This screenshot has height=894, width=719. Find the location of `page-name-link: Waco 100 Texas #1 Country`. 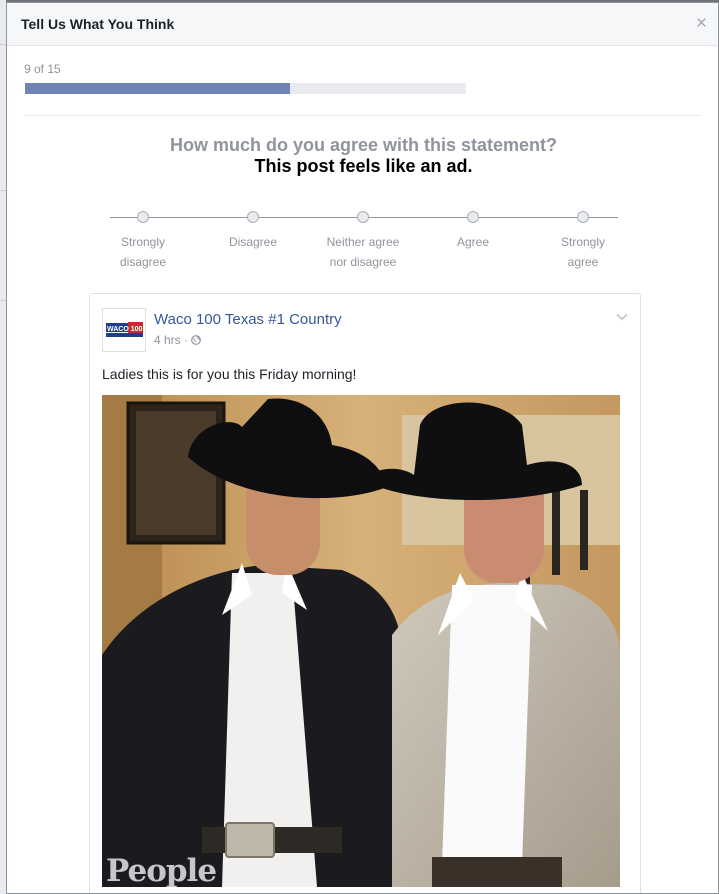

page-name-link: Waco 100 Texas #1 Country is located at coordinates (248, 319).